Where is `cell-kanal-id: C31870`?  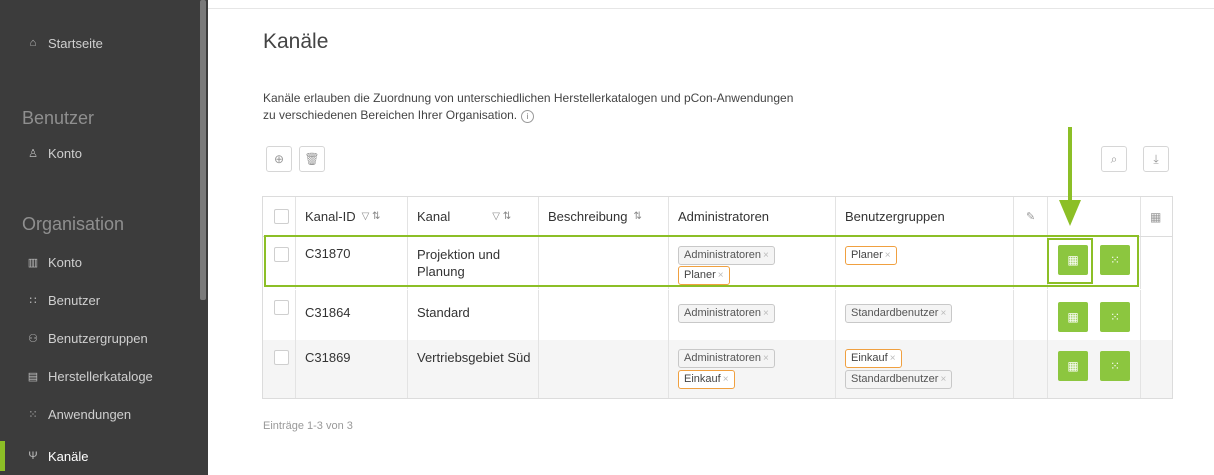
cell-kanal-id: C31870 is located at coordinates (328, 253).